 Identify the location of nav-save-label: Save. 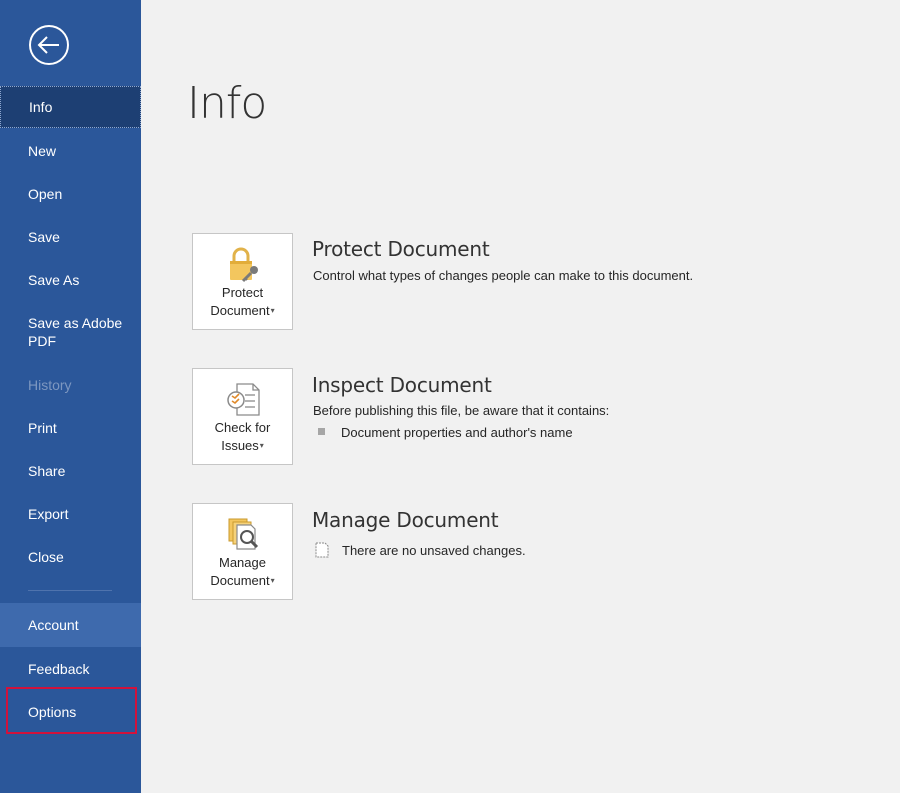
(44, 237).